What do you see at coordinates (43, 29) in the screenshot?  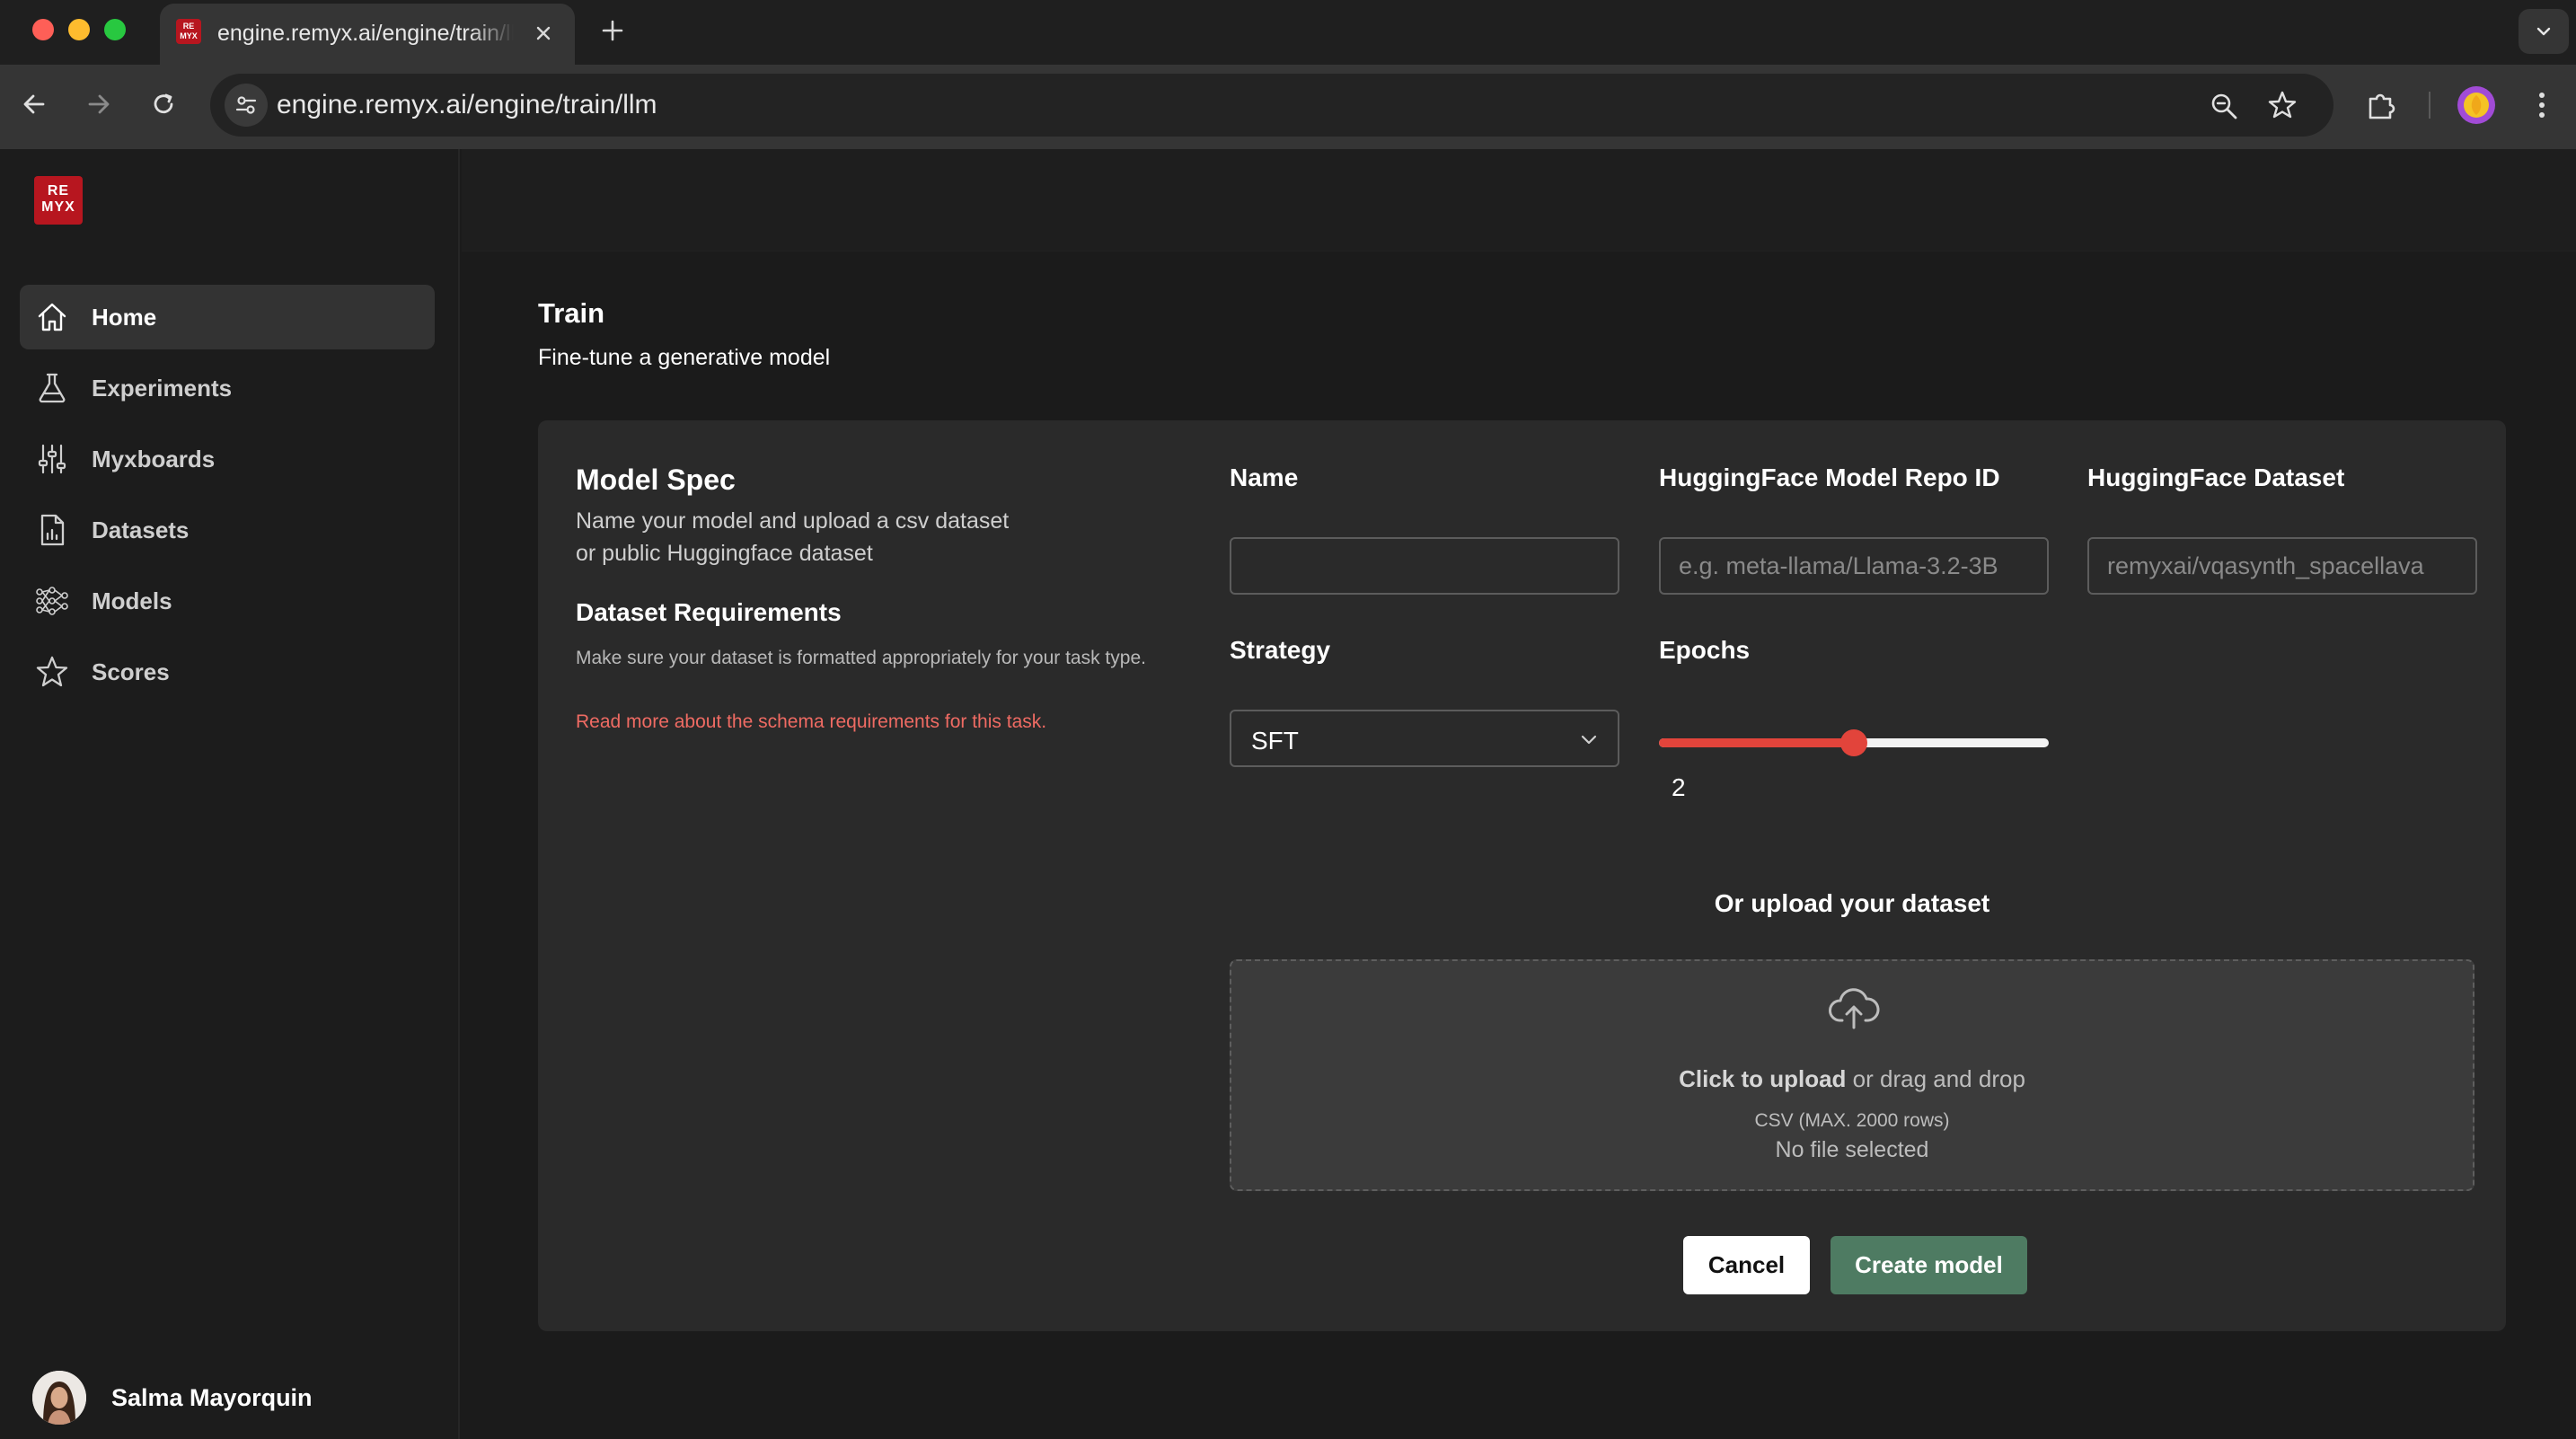 I see `window-close-button` at bounding box center [43, 29].